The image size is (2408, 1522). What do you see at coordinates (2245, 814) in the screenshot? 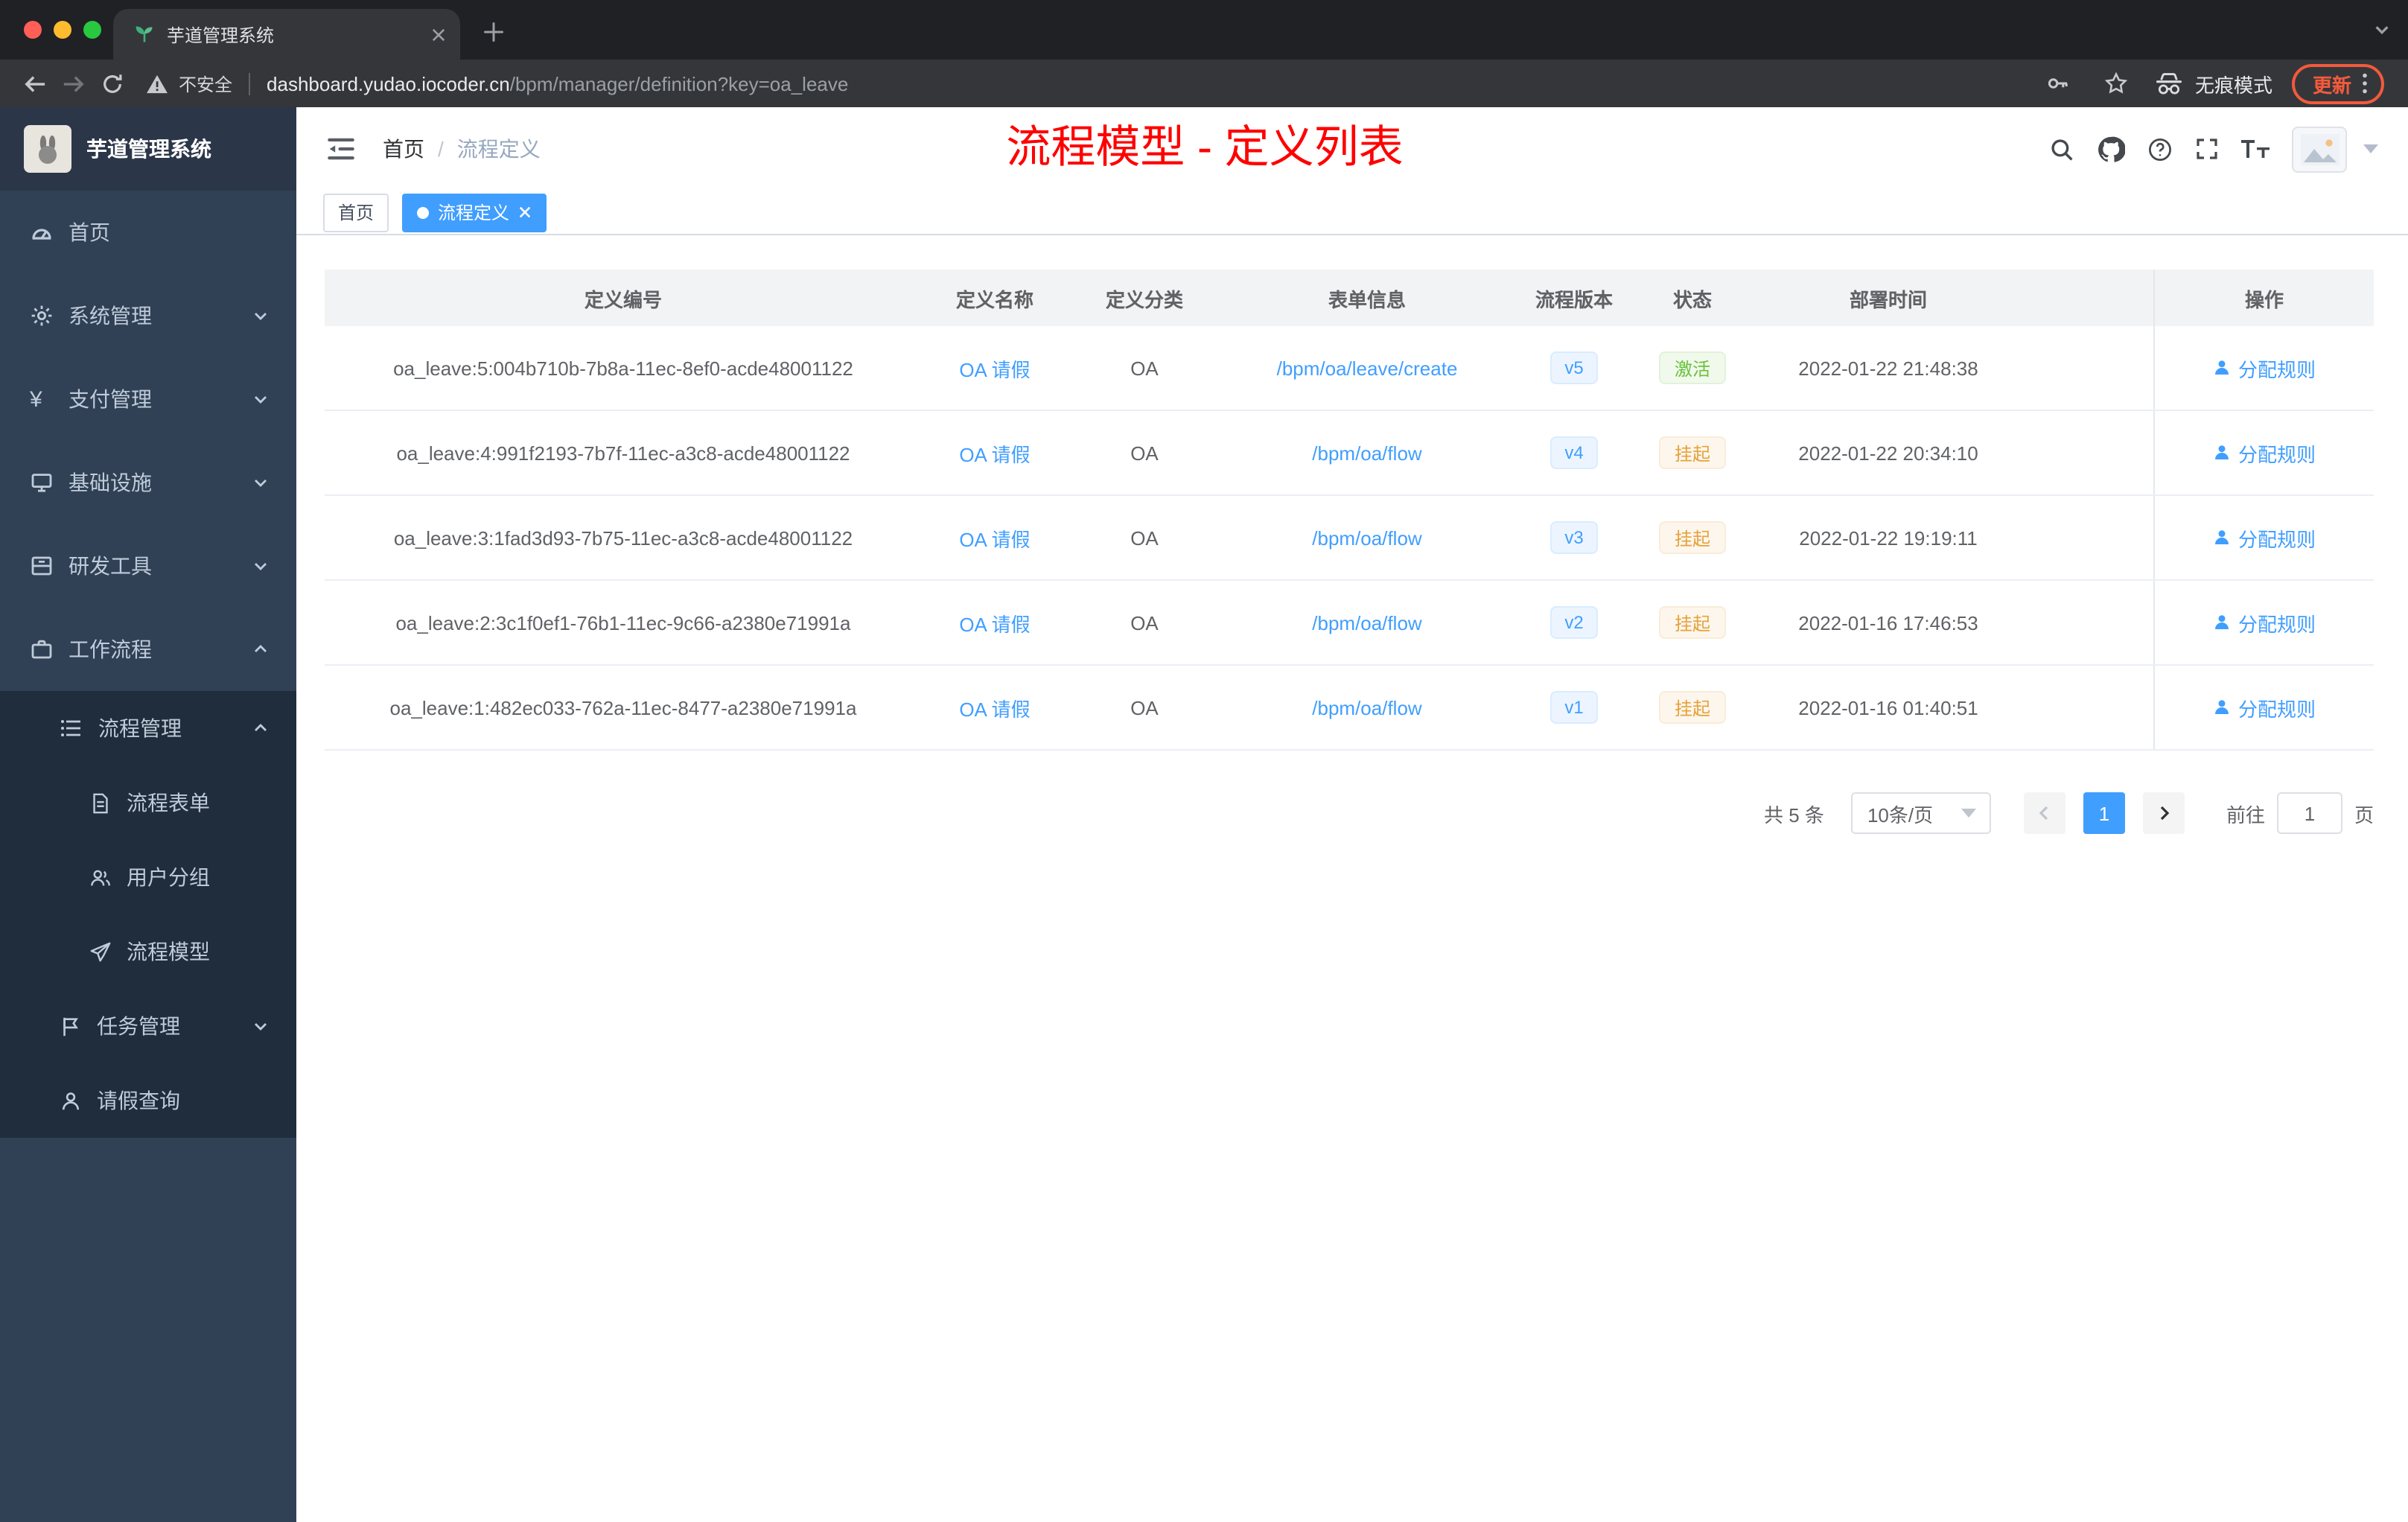
I see `goto-label: 前往` at bounding box center [2245, 814].